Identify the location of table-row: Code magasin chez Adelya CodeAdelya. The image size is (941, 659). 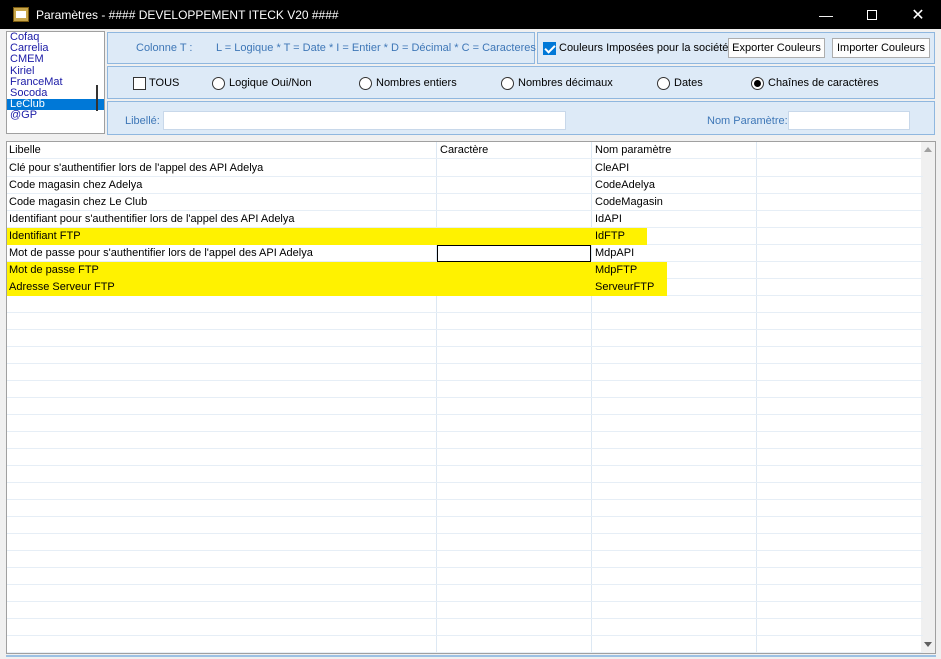
(465, 185).